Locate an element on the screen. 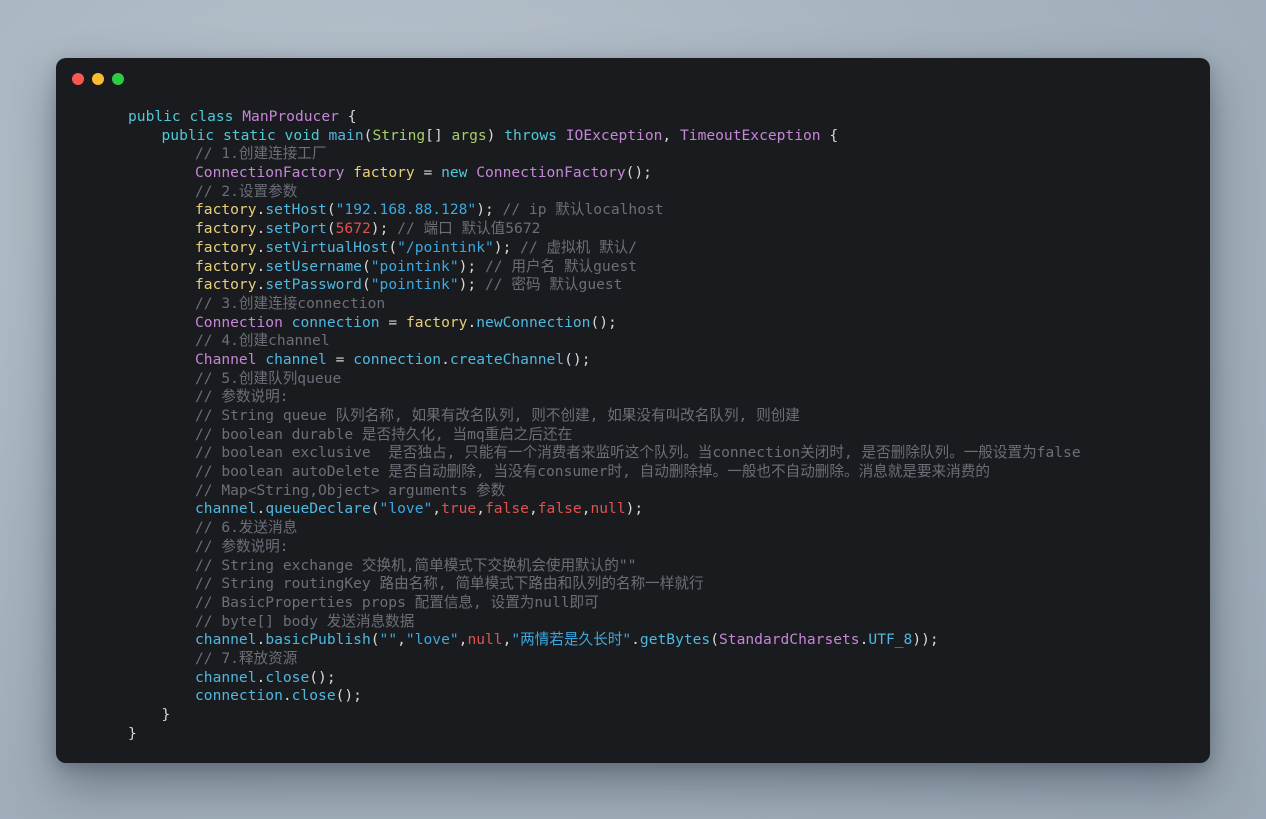  code-token-cmt: // 6.发送消息 is located at coordinates (246, 528).